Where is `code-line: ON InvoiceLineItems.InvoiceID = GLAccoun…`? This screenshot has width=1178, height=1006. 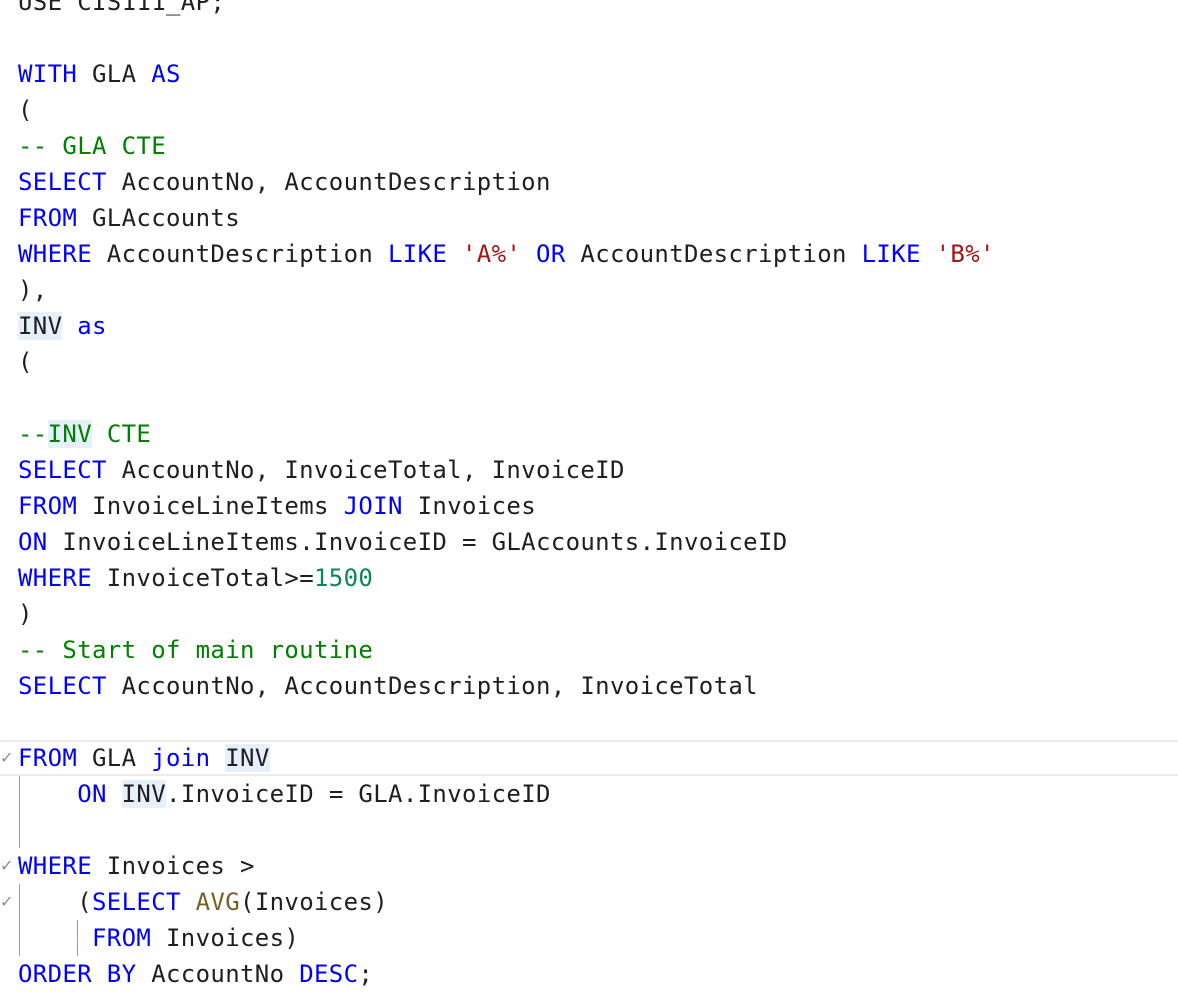
code-line: ON InvoiceLineItems.InvoiceID = GLAccoun… is located at coordinates (589, 542).